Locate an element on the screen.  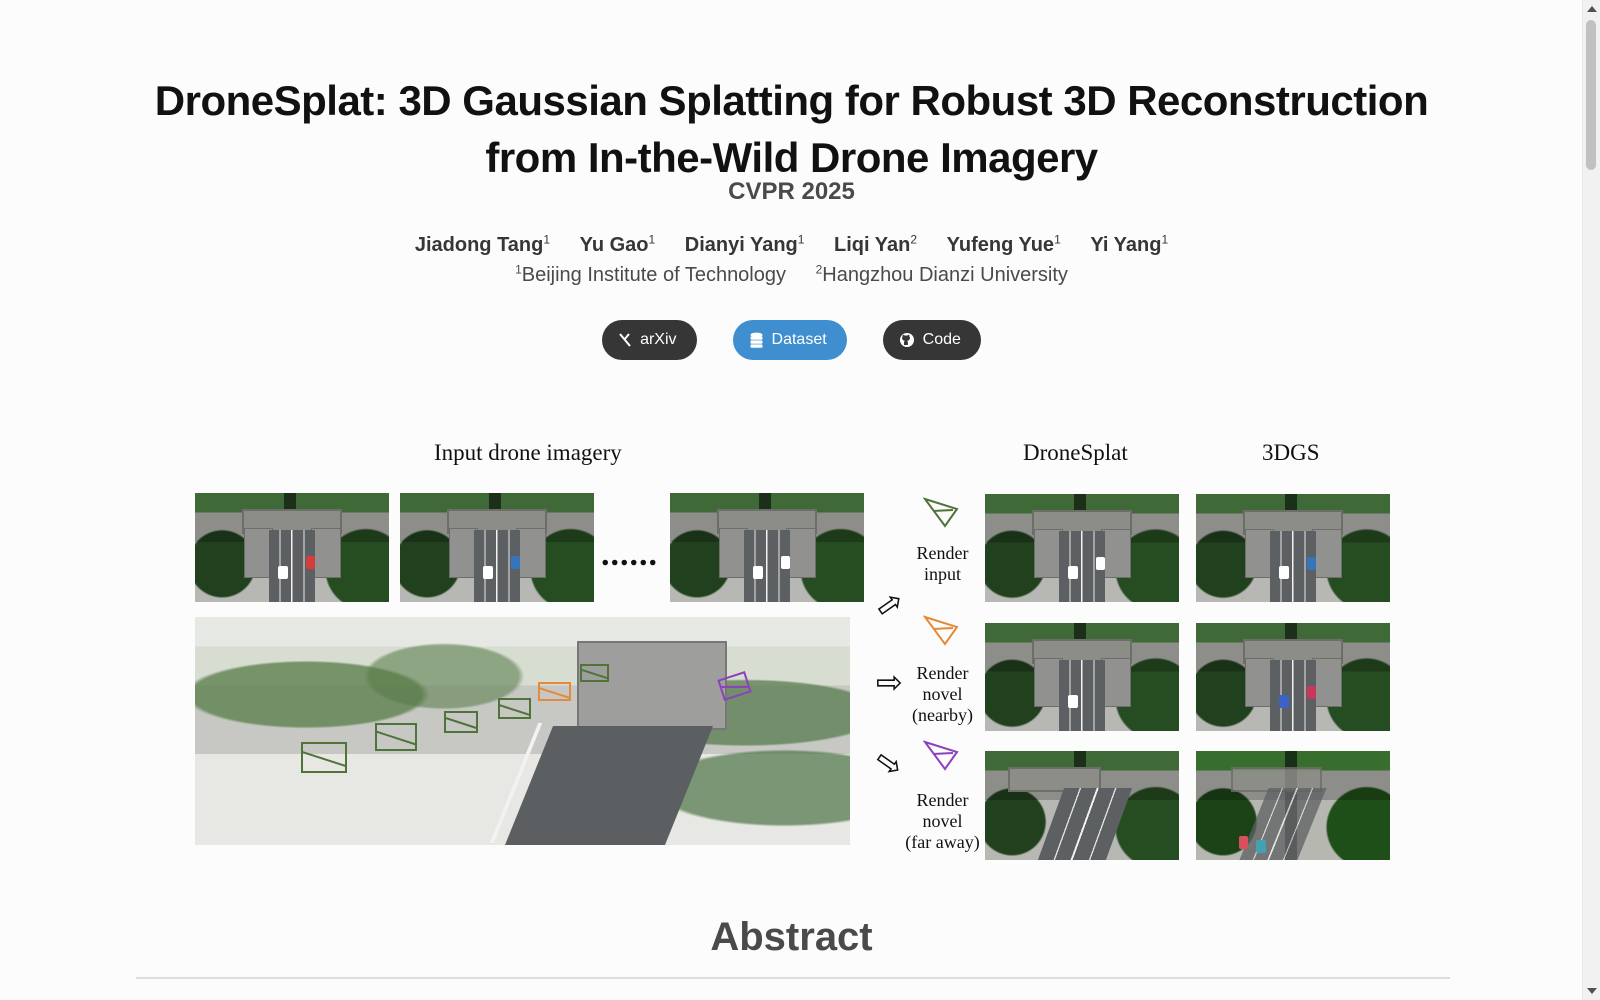
title-line-2: from In-the-Wild Drone Imagery is located at coordinates (791, 158).